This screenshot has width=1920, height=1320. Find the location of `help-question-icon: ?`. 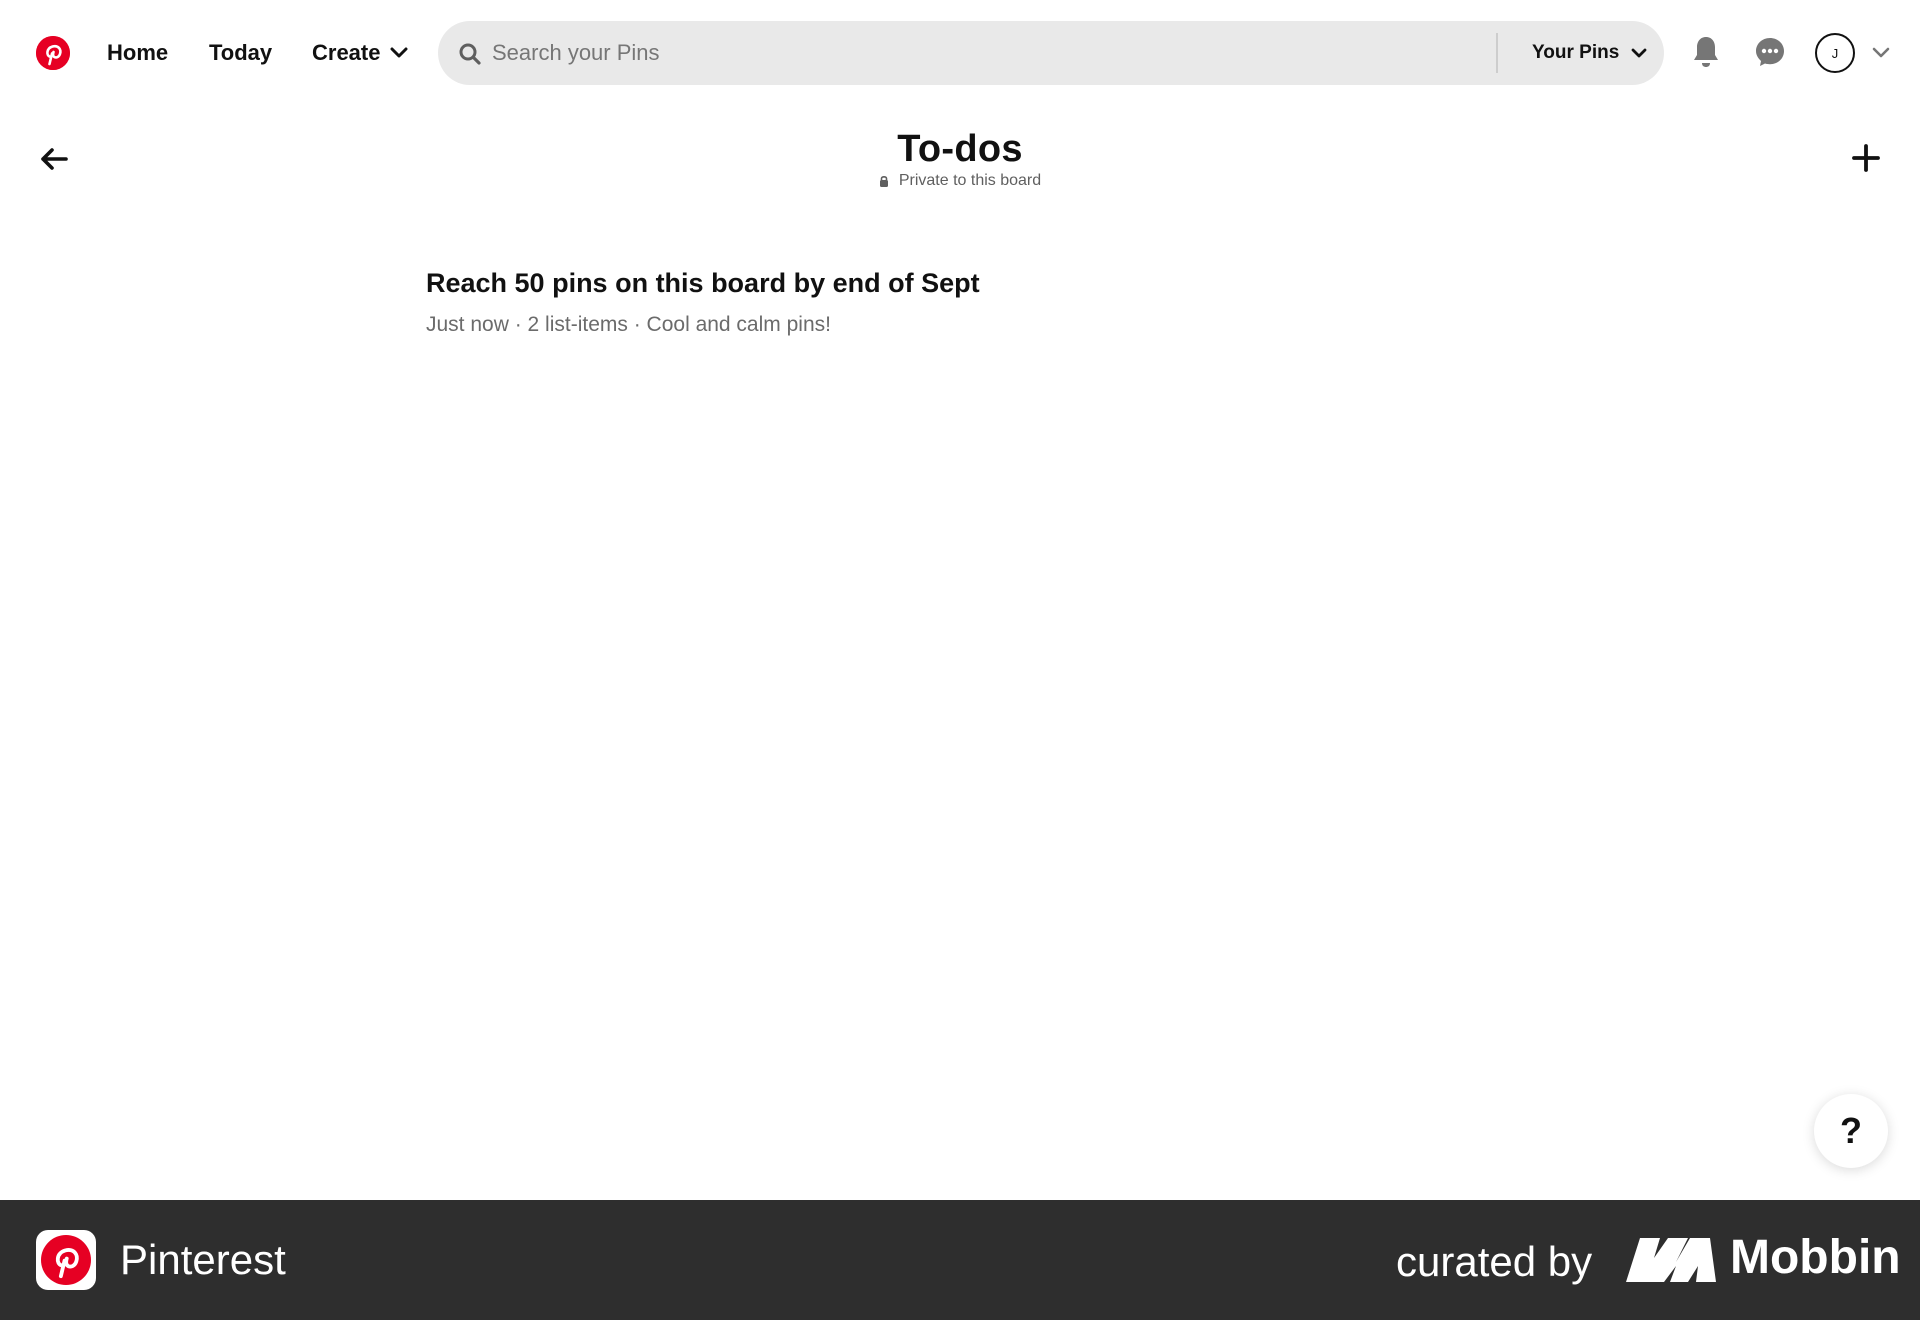

help-question-icon: ? is located at coordinates (1851, 1130).